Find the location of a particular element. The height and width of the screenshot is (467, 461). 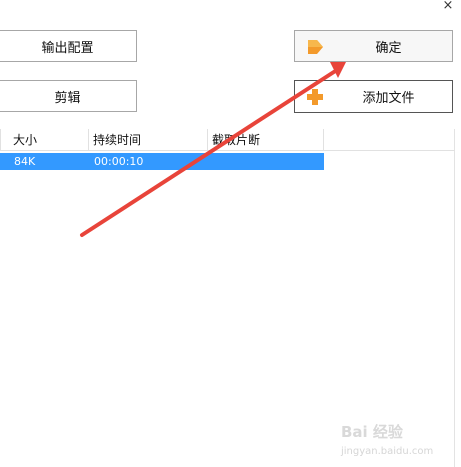

column-header-size: 大小 is located at coordinates (44, 140).